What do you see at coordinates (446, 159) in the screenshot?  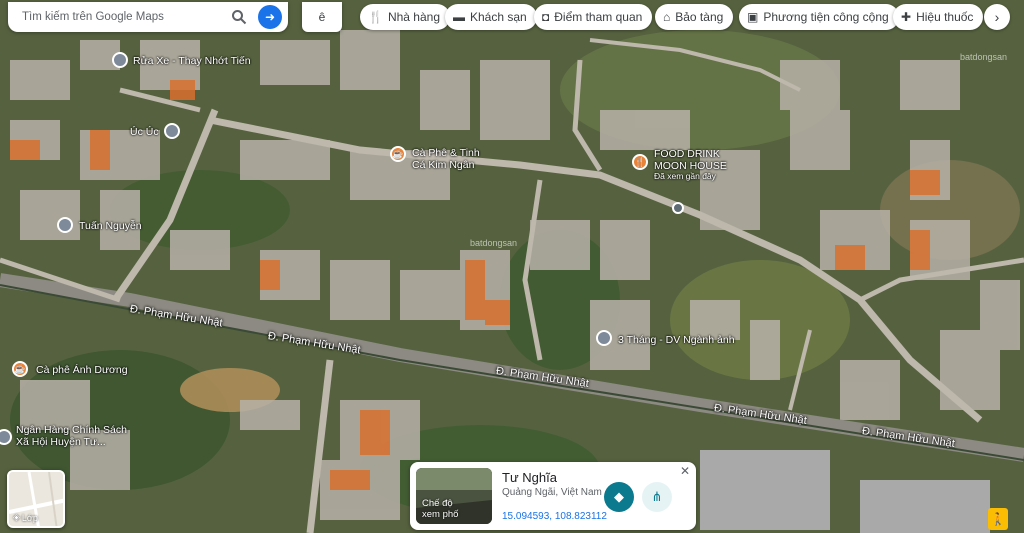 I see `place-label: Cà Phê & Tinh Cá Kim Ngân` at bounding box center [446, 159].